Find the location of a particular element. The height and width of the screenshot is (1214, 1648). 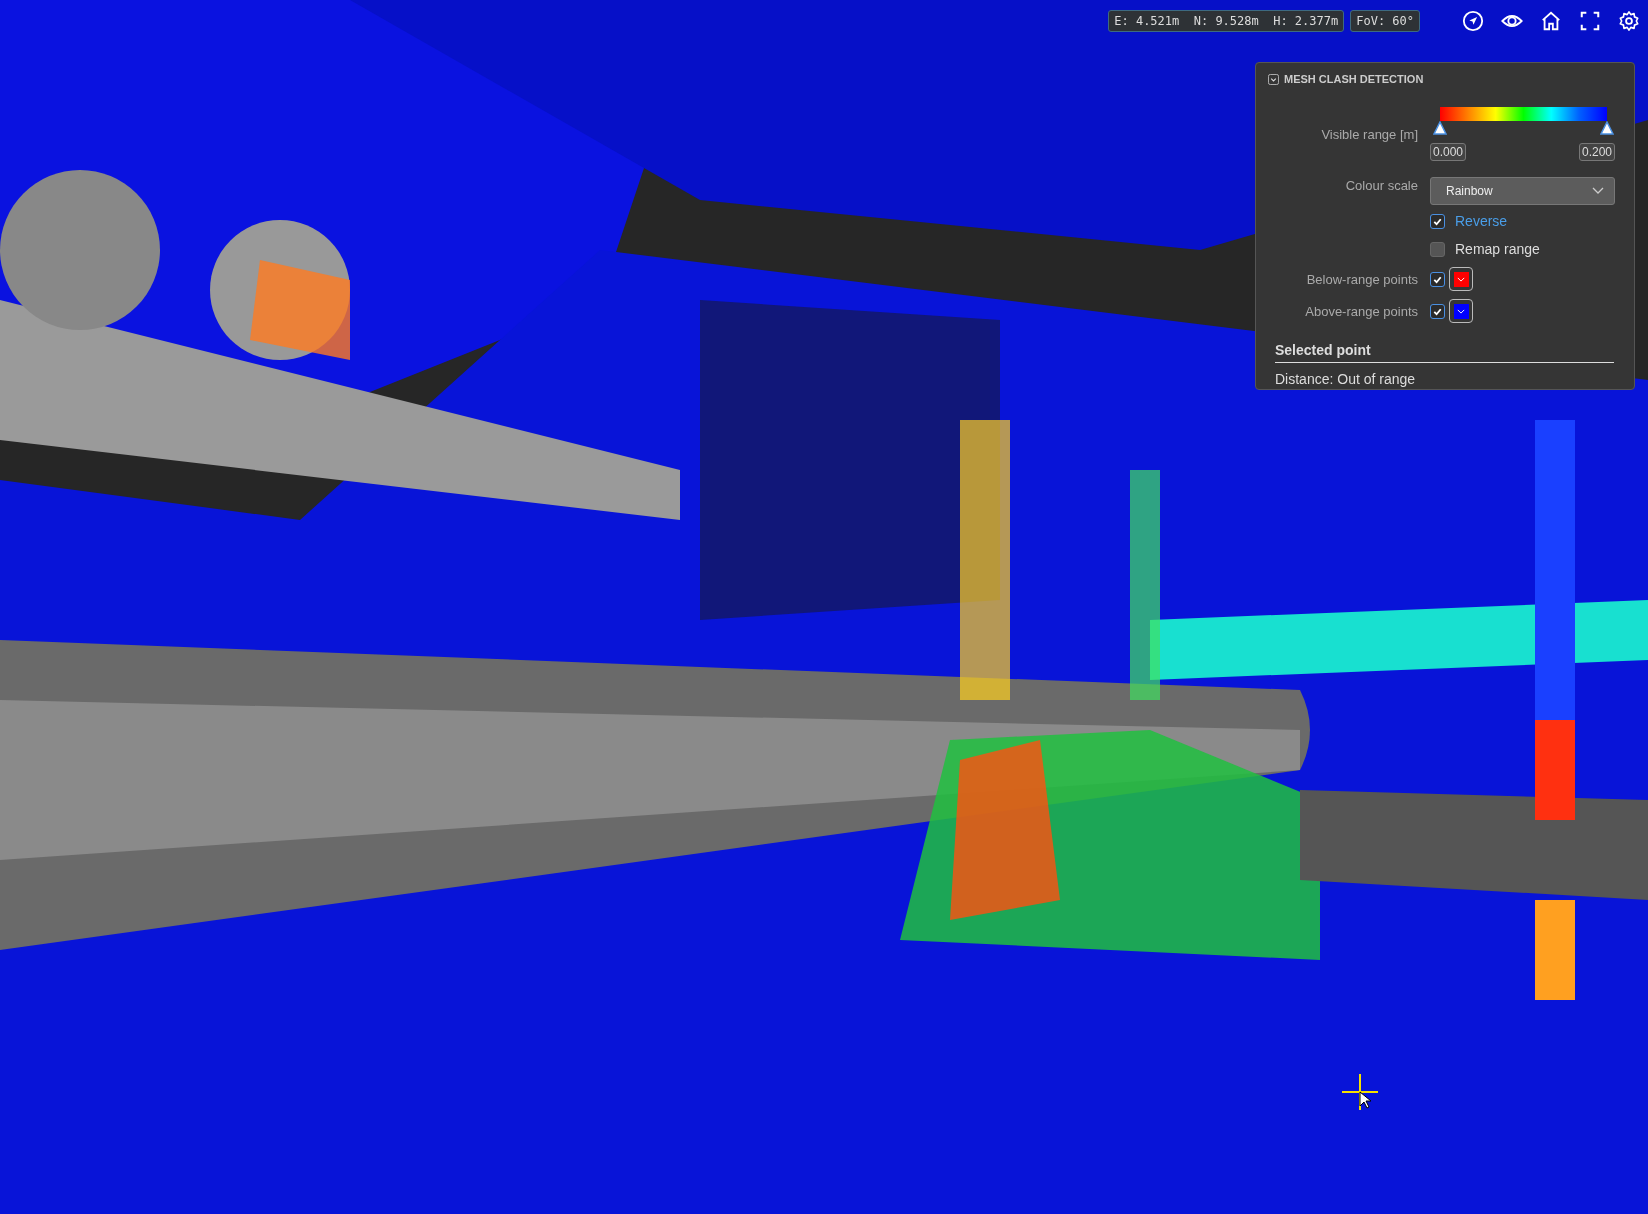

distance-text: Distance: Out of range is located at coordinates (1345, 379).